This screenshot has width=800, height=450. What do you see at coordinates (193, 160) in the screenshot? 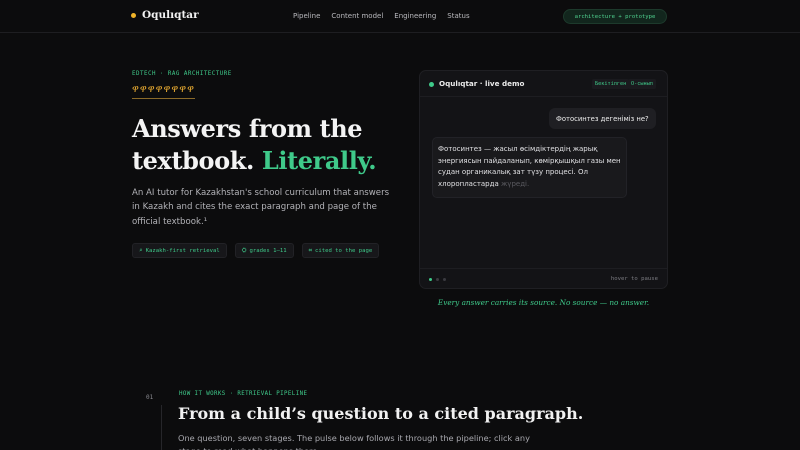
I see `hero-title-line2: textbook.` at bounding box center [193, 160].